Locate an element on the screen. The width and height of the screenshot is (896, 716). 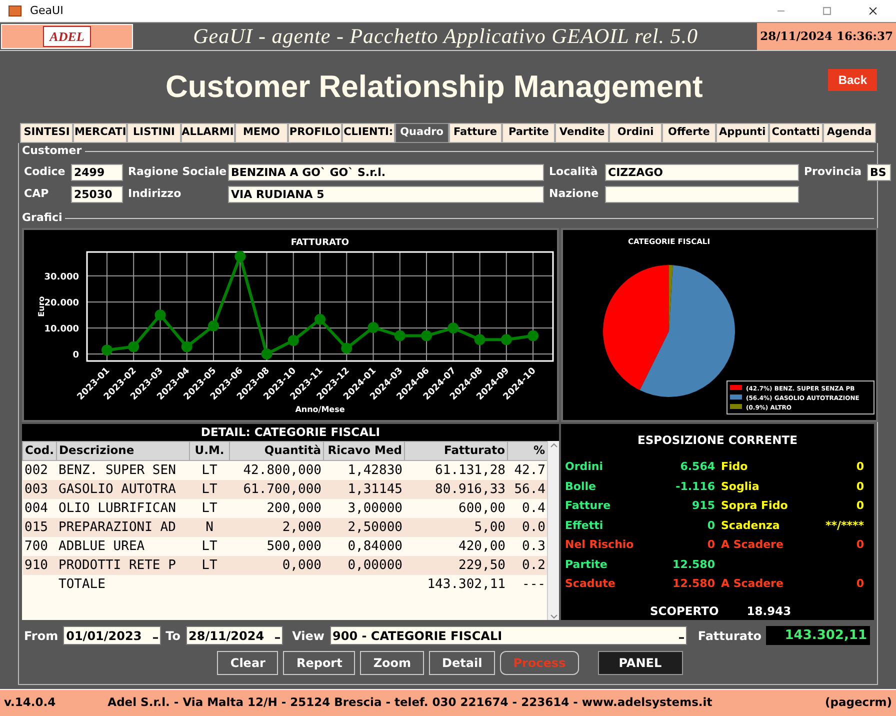
table-cell: 80.916,33 is located at coordinates (456, 489).